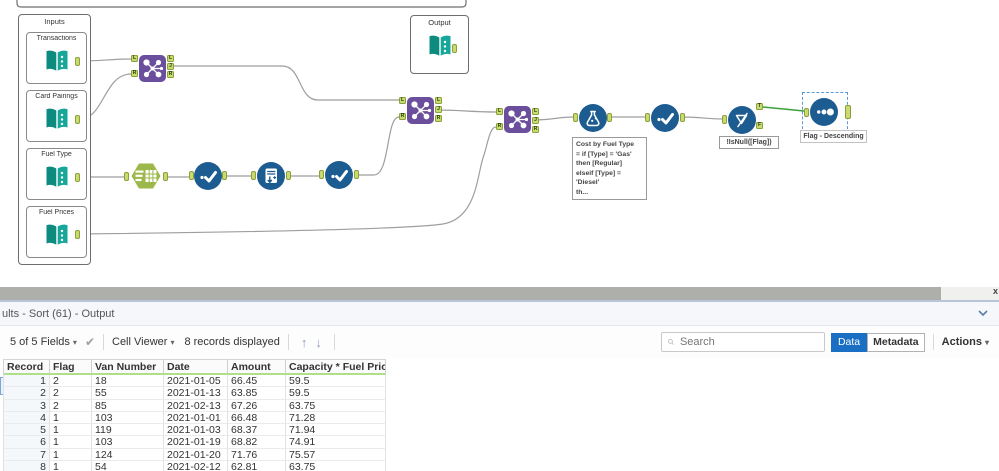 This screenshot has width=999, height=471. What do you see at coordinates (750, 342) in the screenshot?
I see `search-input` at bounding box center [750, 342].